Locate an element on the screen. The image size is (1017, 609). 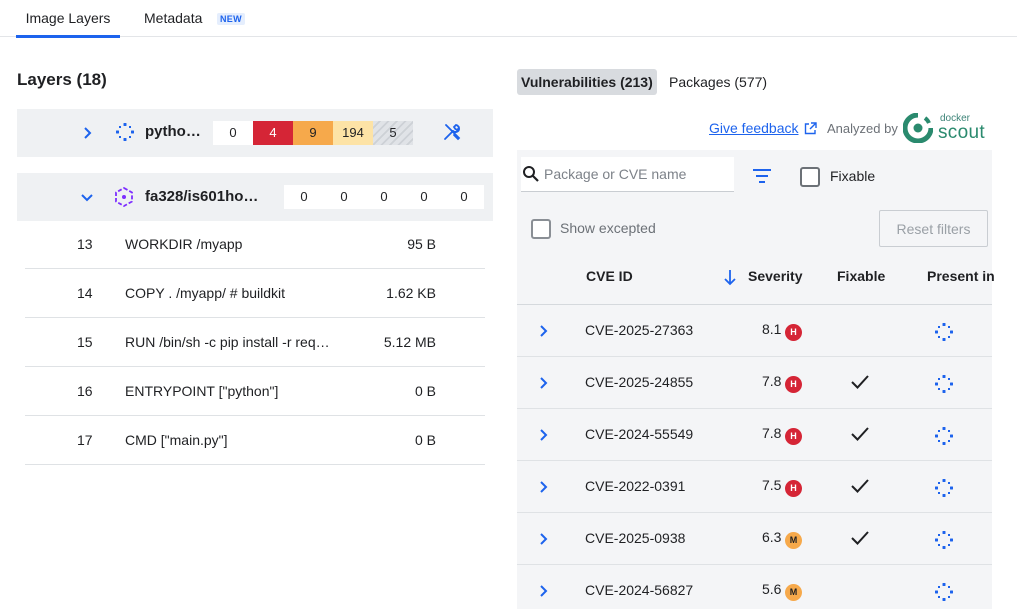
layer-row: 16 ENTRYPOINT ["python"] 0 B is located at coordinates (255, 391).